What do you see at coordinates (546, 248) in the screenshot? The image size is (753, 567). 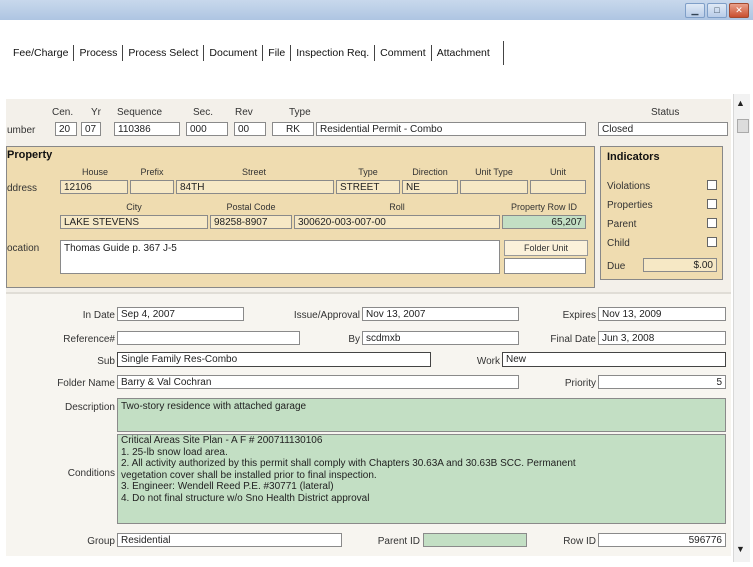 I see `folder-unit-button: Folder Unit` at bounding box center [546, 248].